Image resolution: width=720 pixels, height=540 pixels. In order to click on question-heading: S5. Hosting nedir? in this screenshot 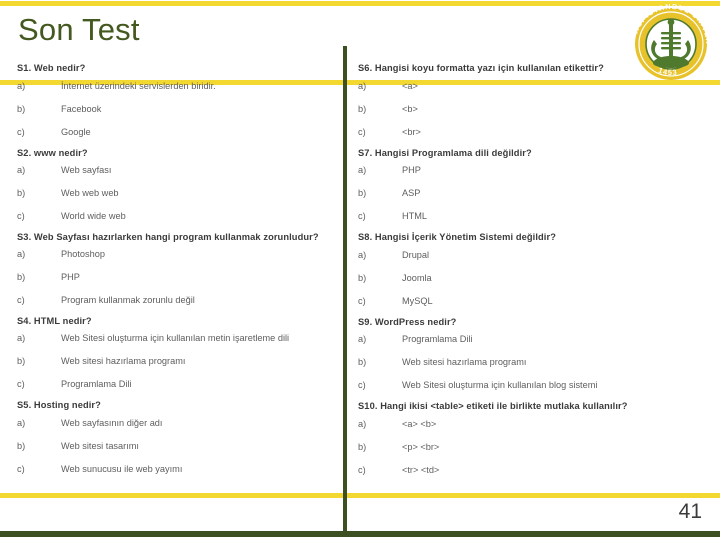, I will do `click(59, 405)`.